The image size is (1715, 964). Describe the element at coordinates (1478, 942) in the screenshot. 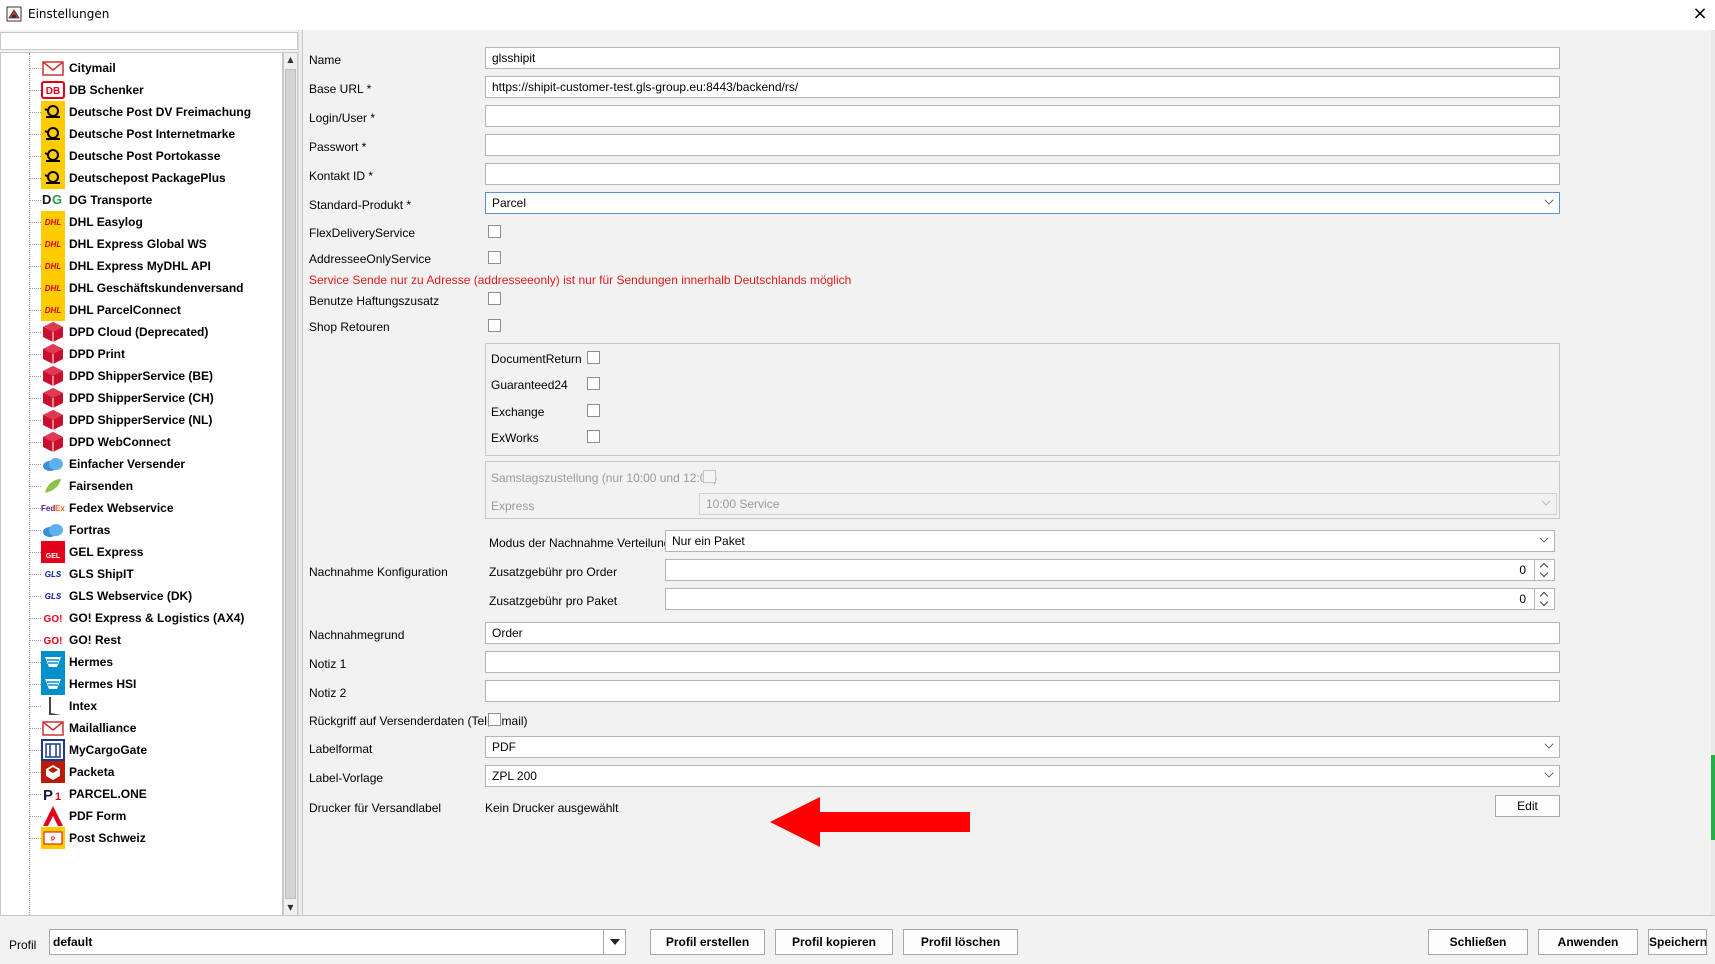

I see `schliessen-button: Schließen` at that location.